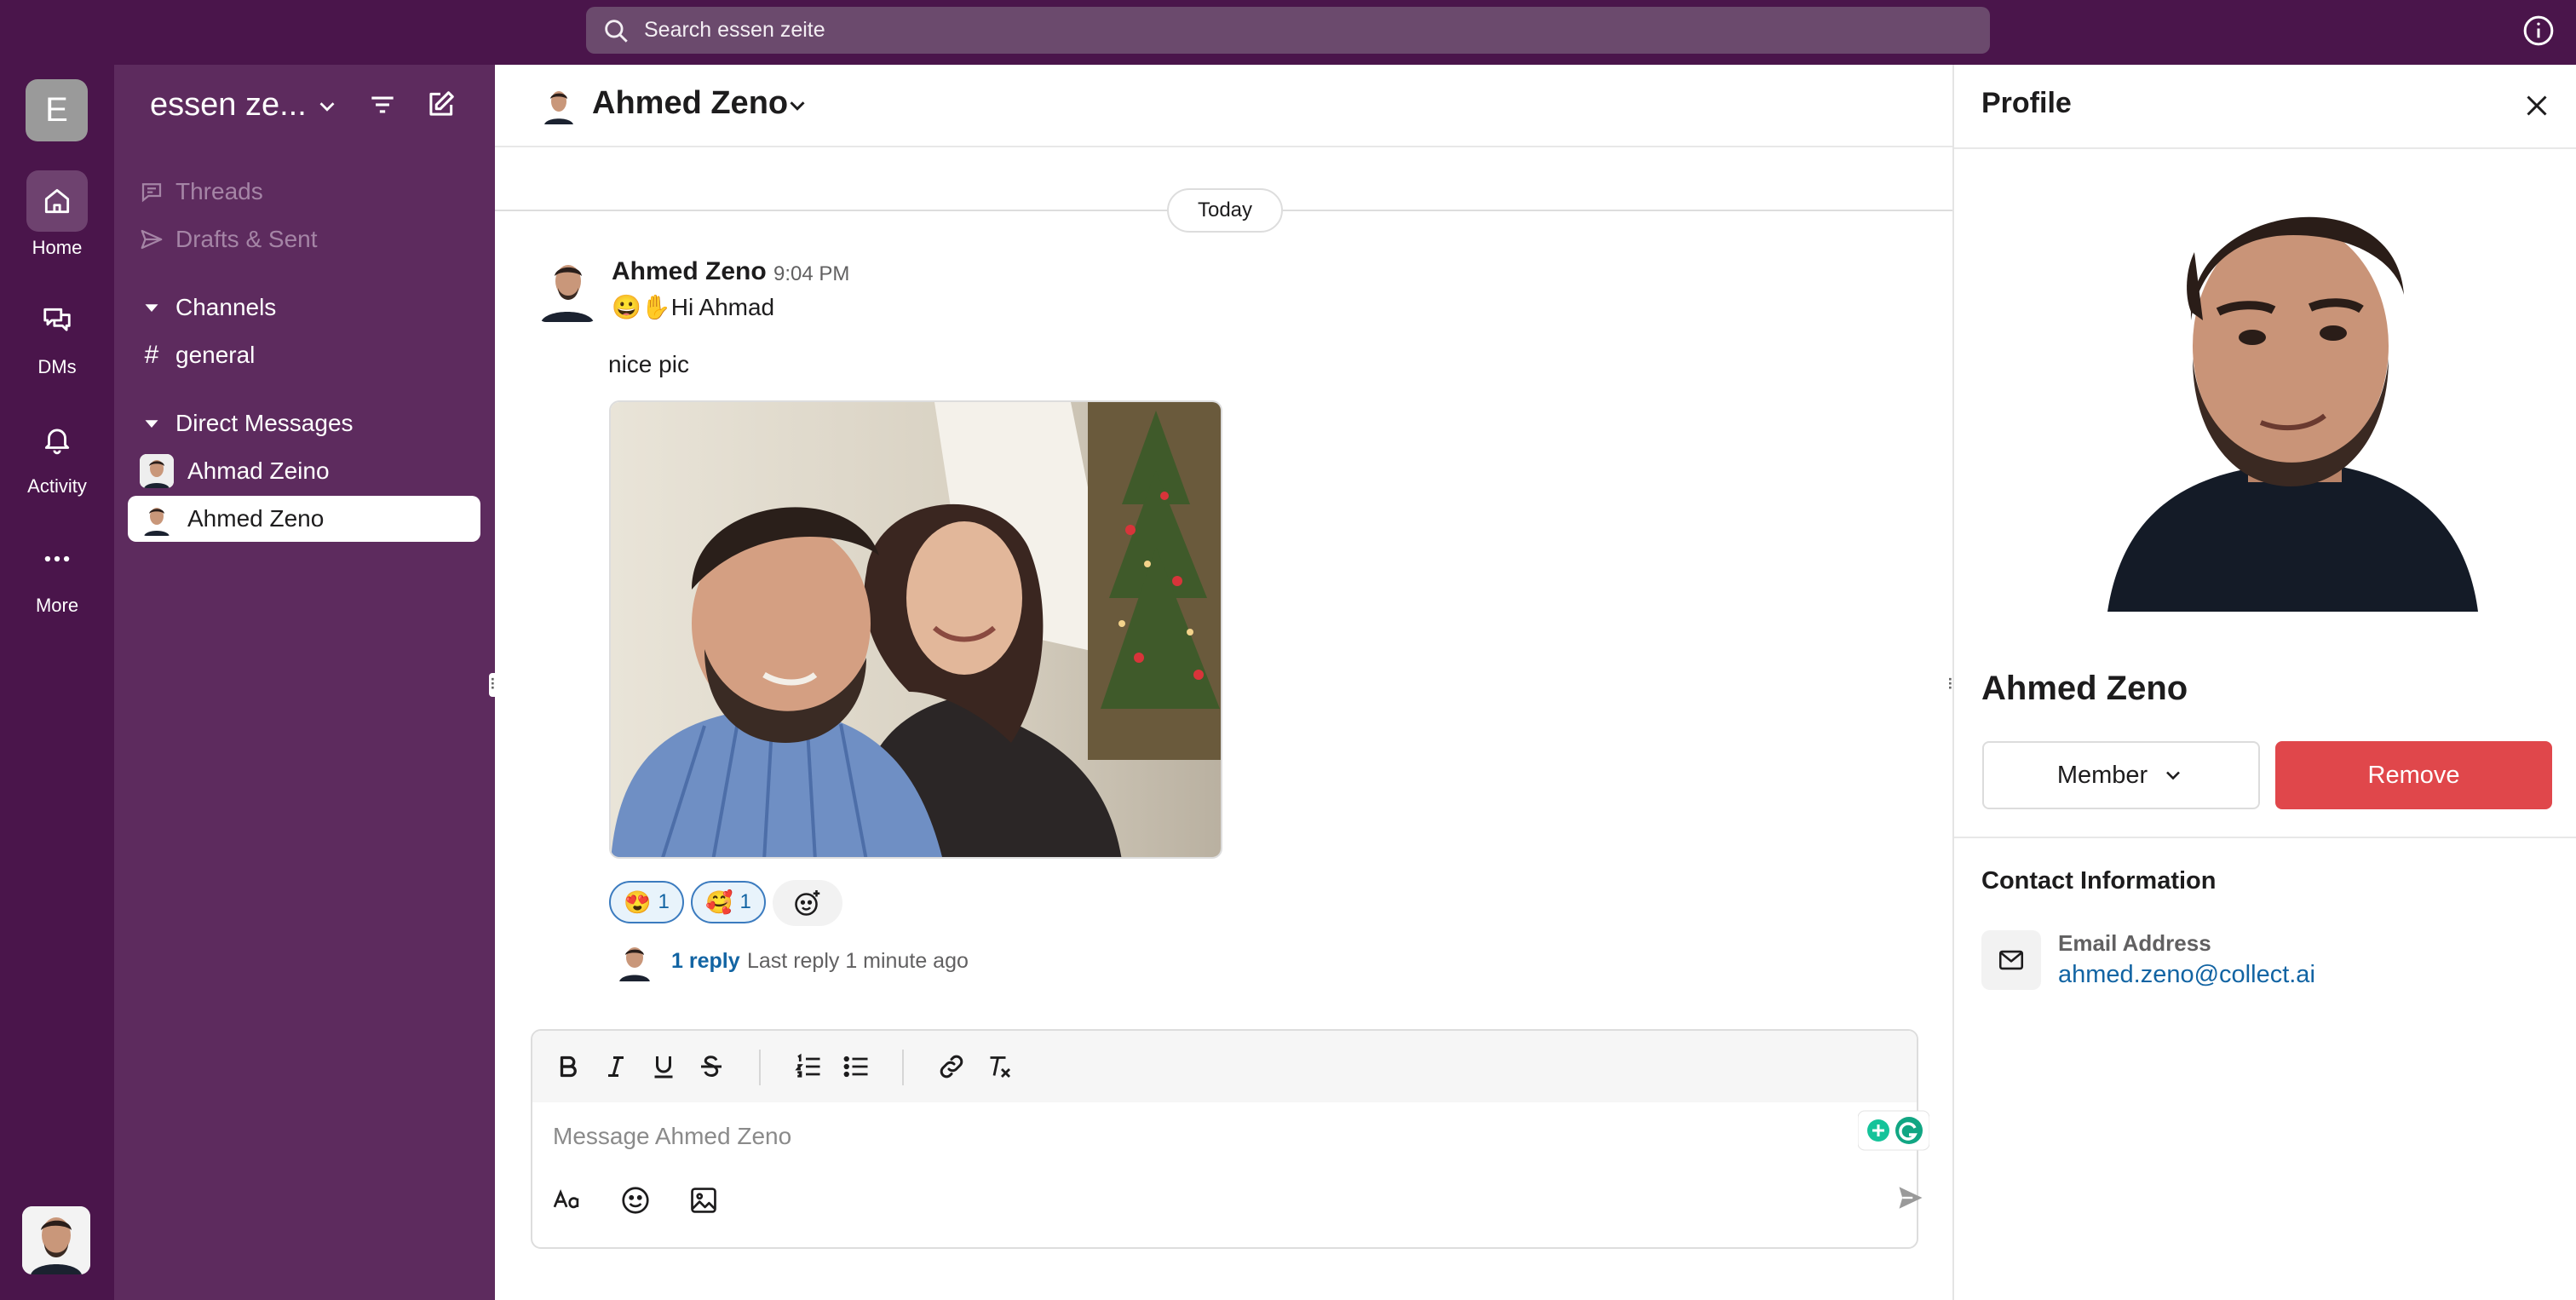  I want to click on conversation-title: Ahmed Zeno, so click(690, 103).